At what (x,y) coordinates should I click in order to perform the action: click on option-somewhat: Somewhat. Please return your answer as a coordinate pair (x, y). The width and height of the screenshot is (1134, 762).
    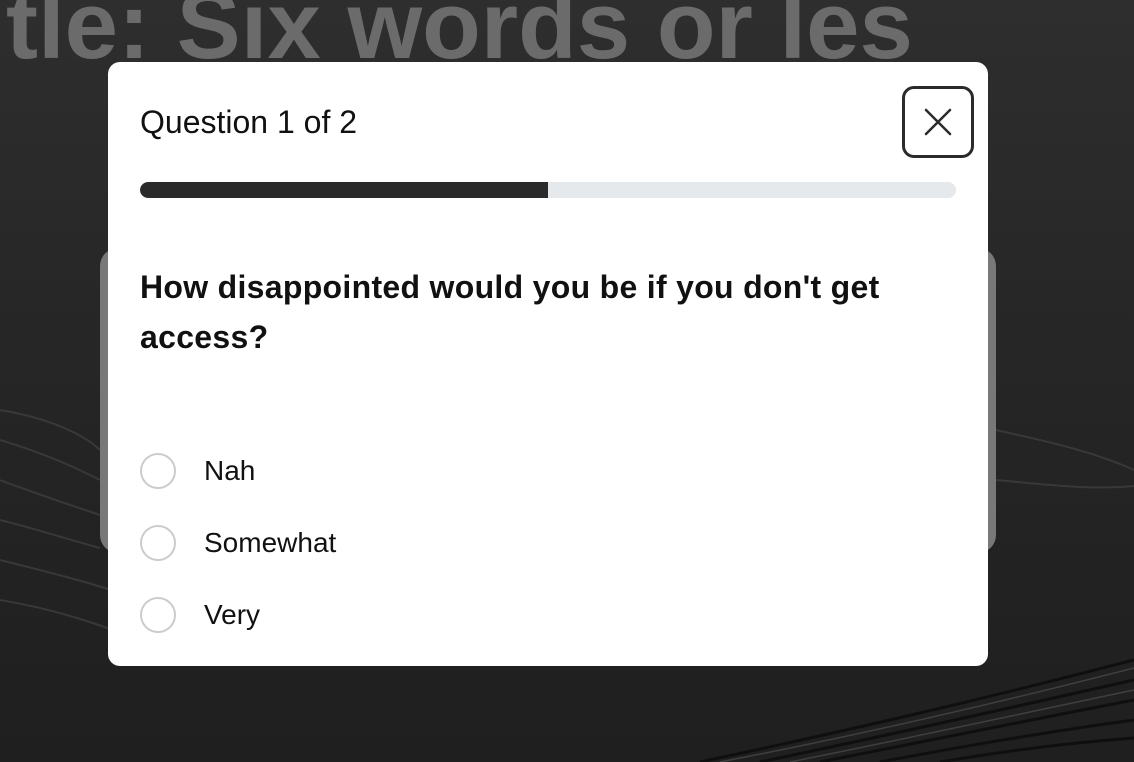
    Looking at the image, I should click on (238, 543).